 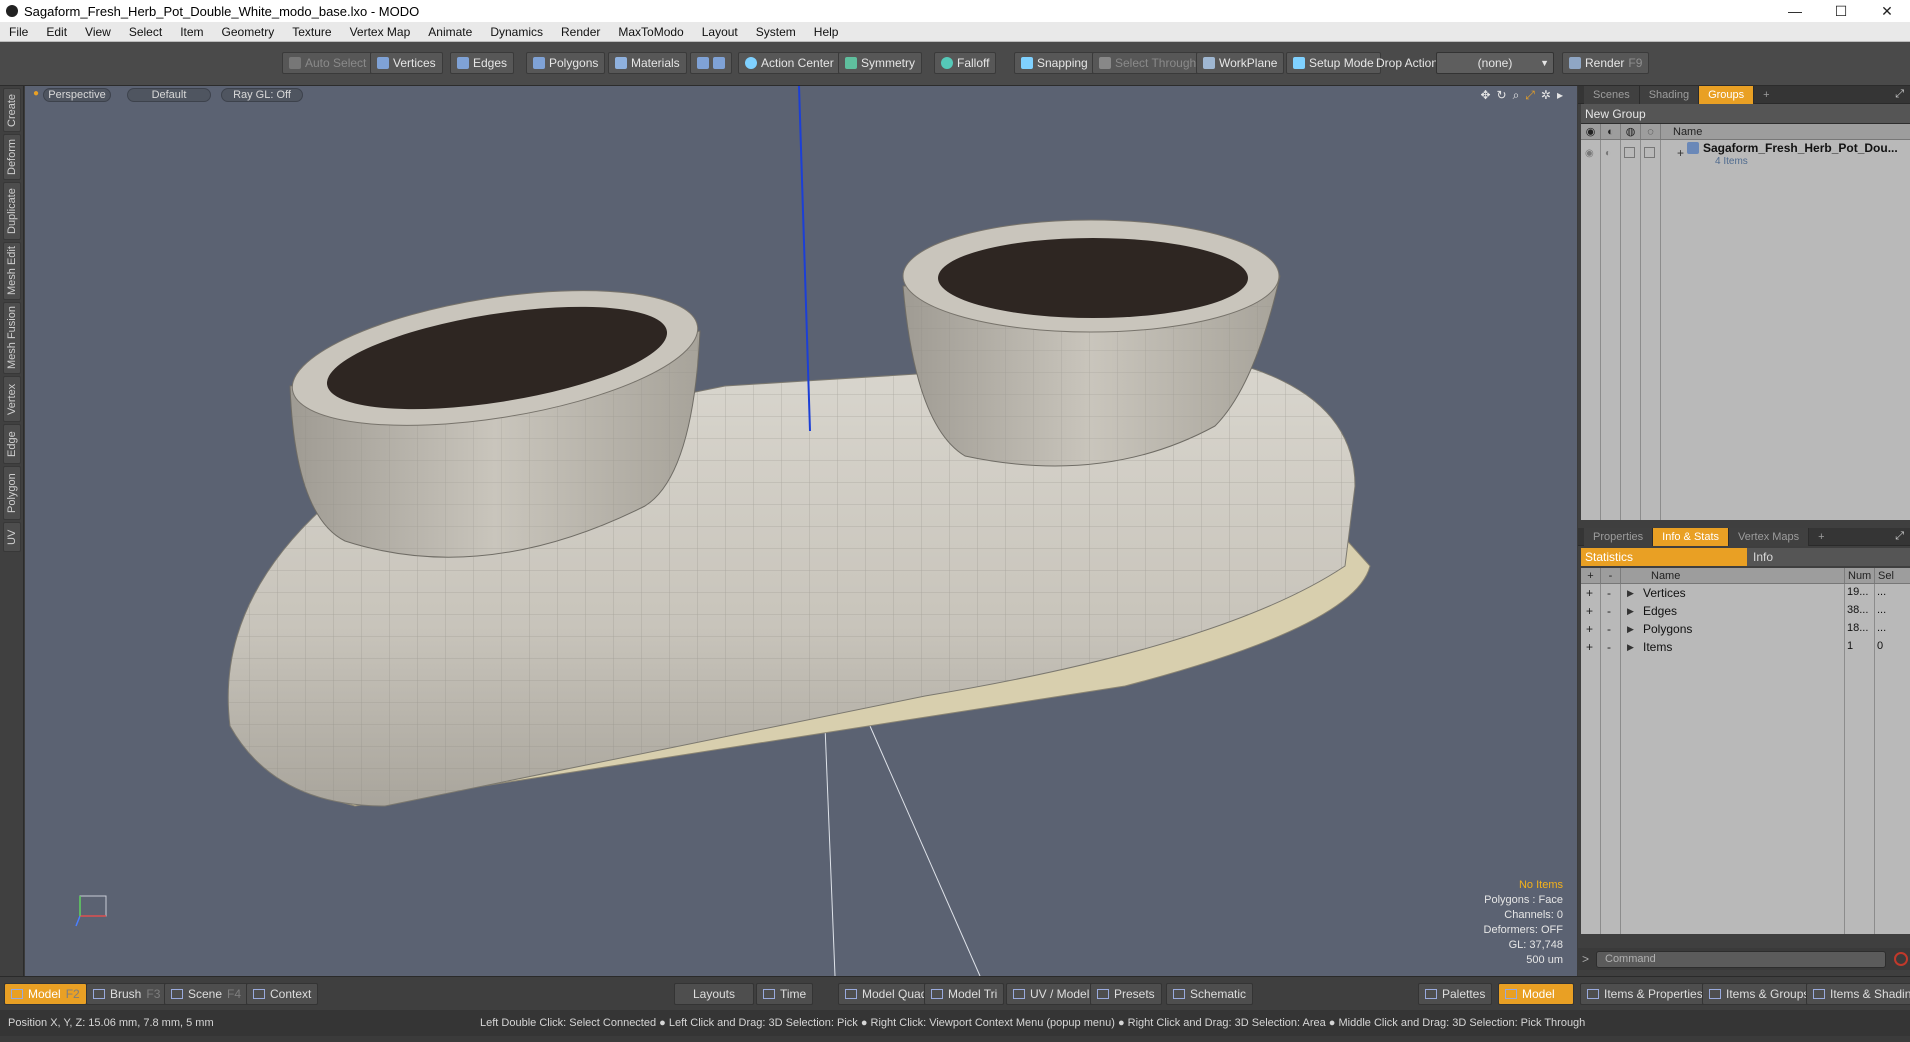 I want to click on chevron-right-icon: ▸, so click(x=1560, y=95).